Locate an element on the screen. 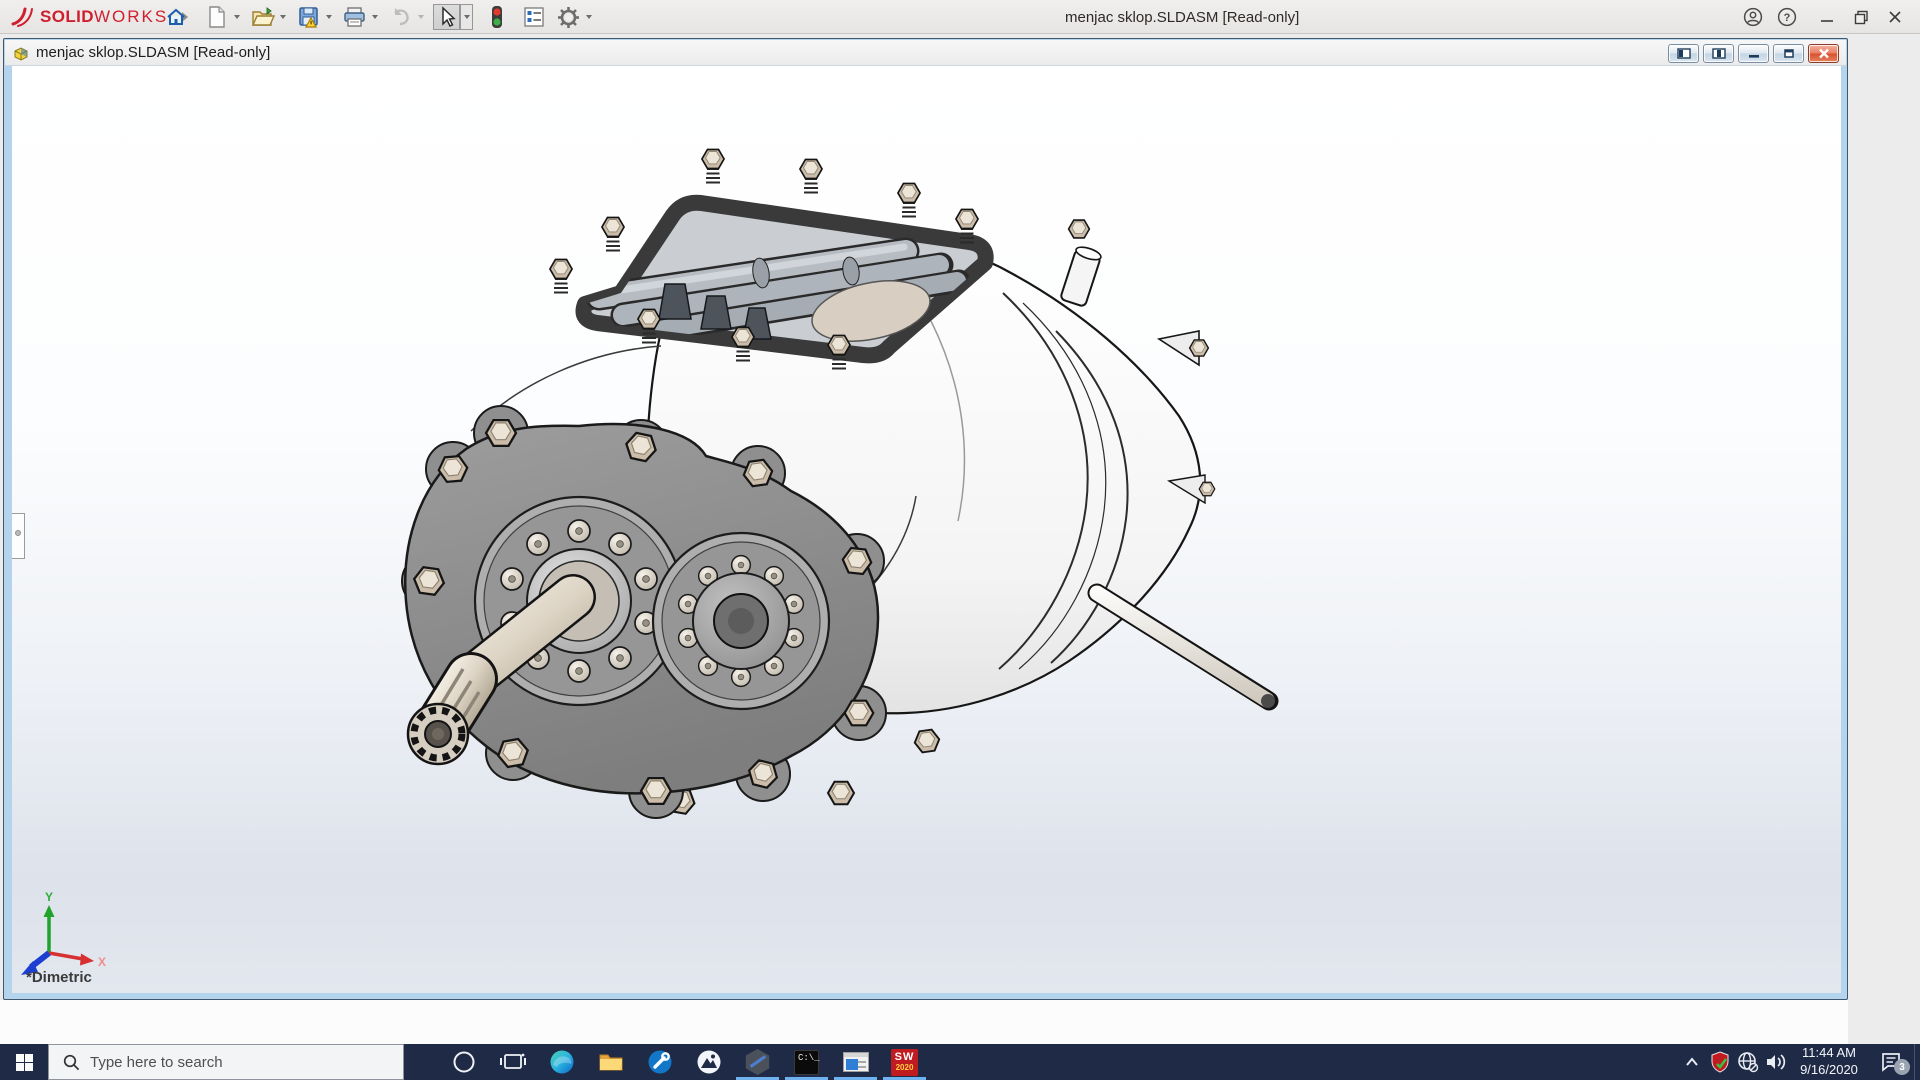  show-right-pane-button is located at coordinates (1718, 53).